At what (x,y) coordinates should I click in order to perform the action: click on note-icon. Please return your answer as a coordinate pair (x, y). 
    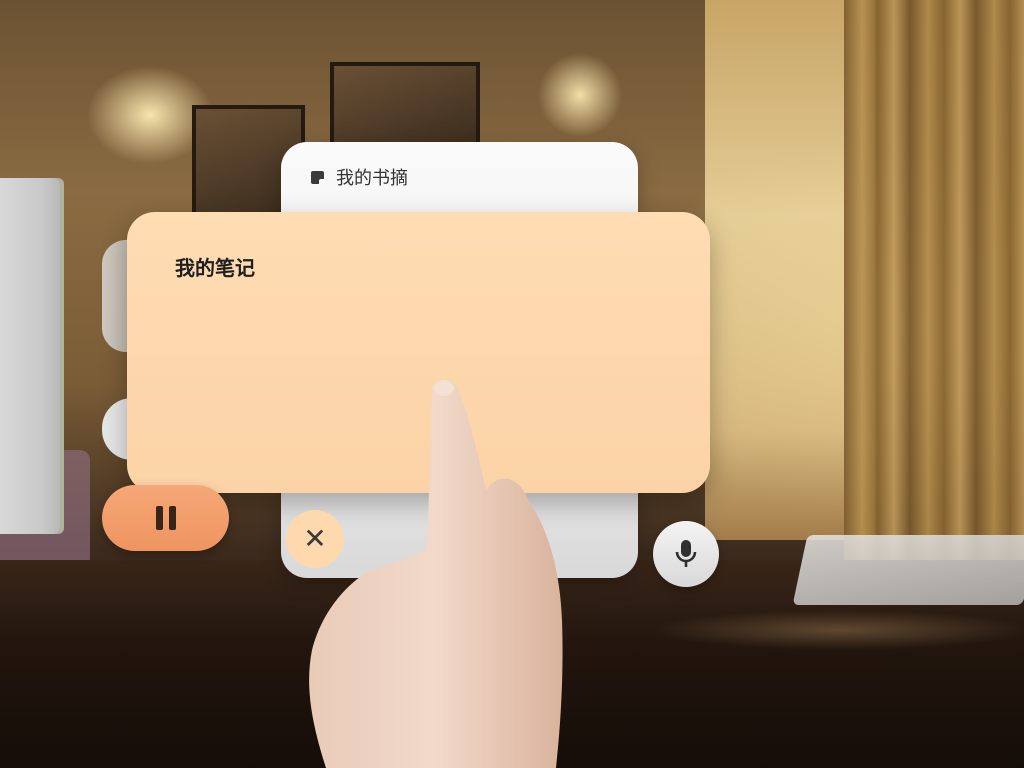
    Looking at the image, I should click on (317, 177).